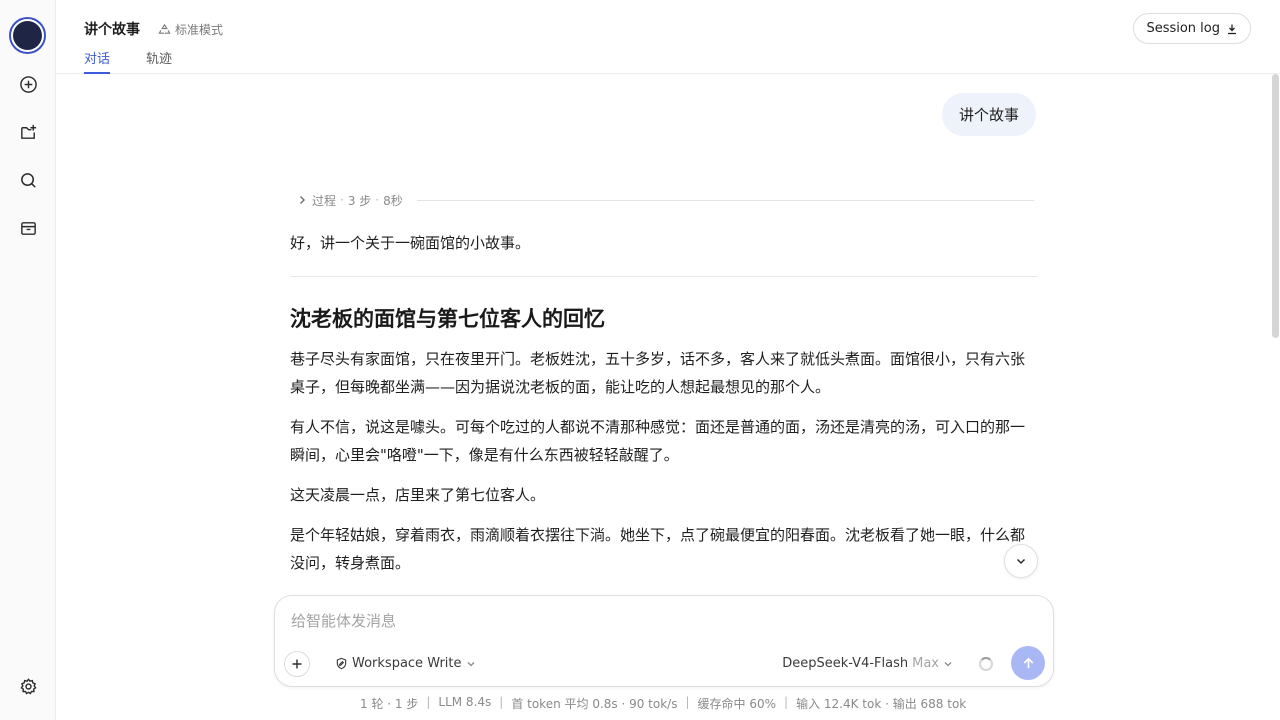  I want to click on archive-button, so click(28, 228).